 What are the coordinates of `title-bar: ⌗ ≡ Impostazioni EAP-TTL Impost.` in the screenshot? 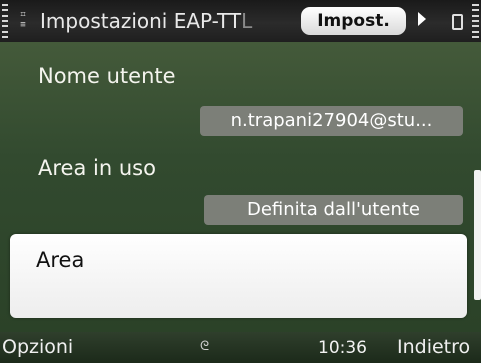 It's located at (240, 21).